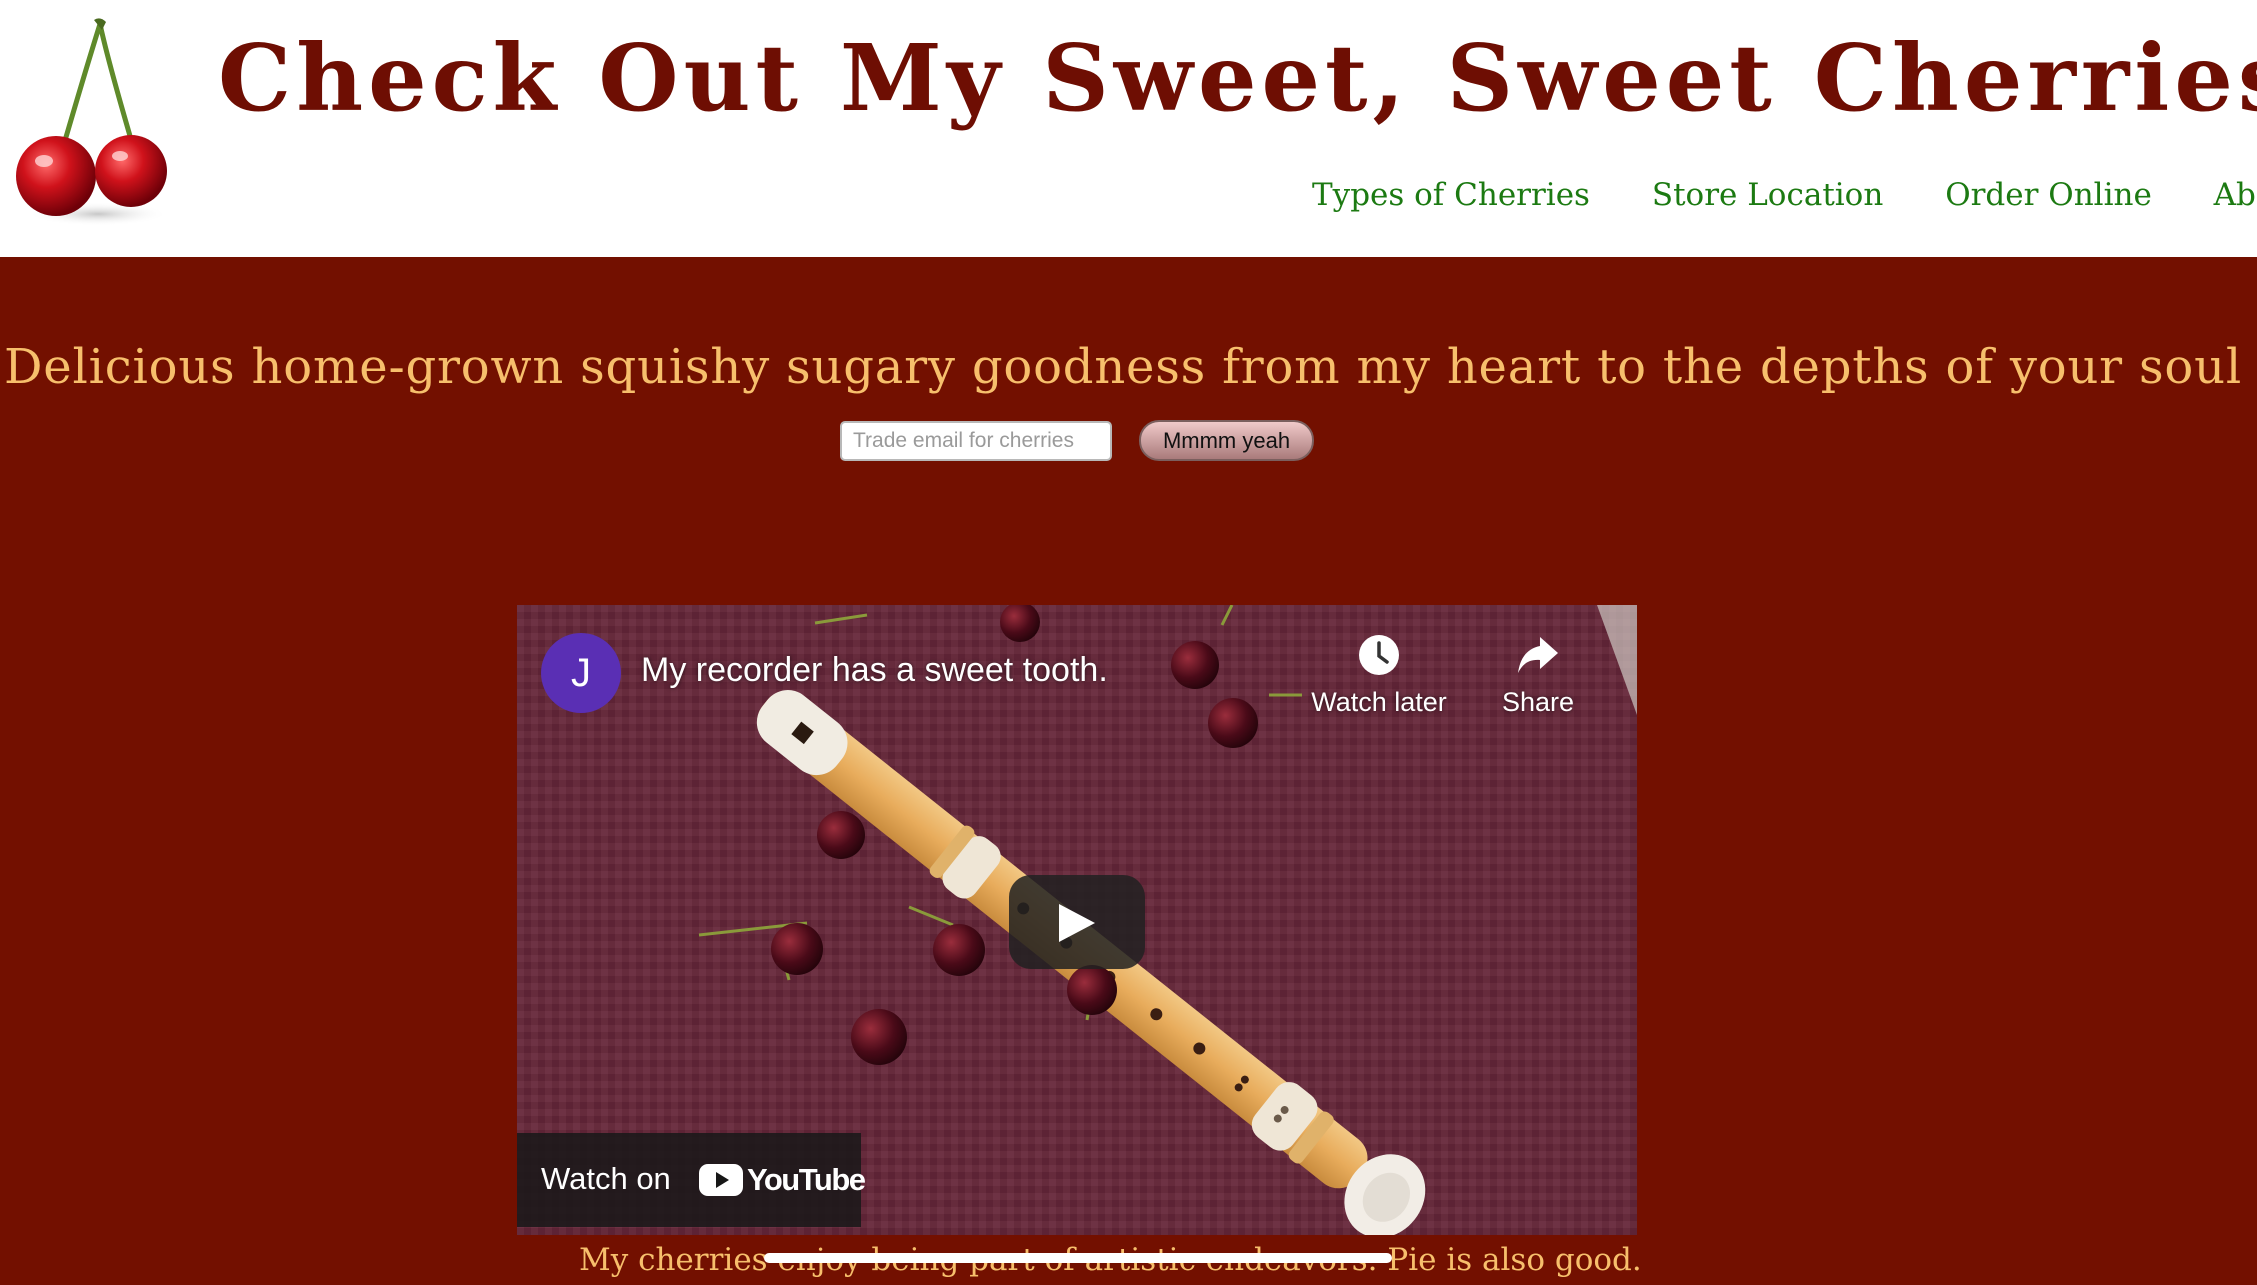 The image size is (2257, 1285). What do you see at coordinates (1226, 440) in the screenshot?
I see `submit-button: Mmmm yeah` at bounding box center [1226, 440].